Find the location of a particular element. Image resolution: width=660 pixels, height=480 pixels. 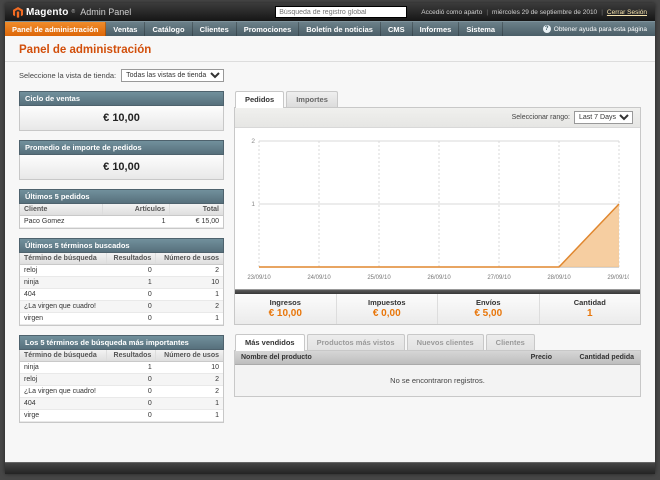

cell-customer: Paco Gomez is located at coordinates (61, 221).